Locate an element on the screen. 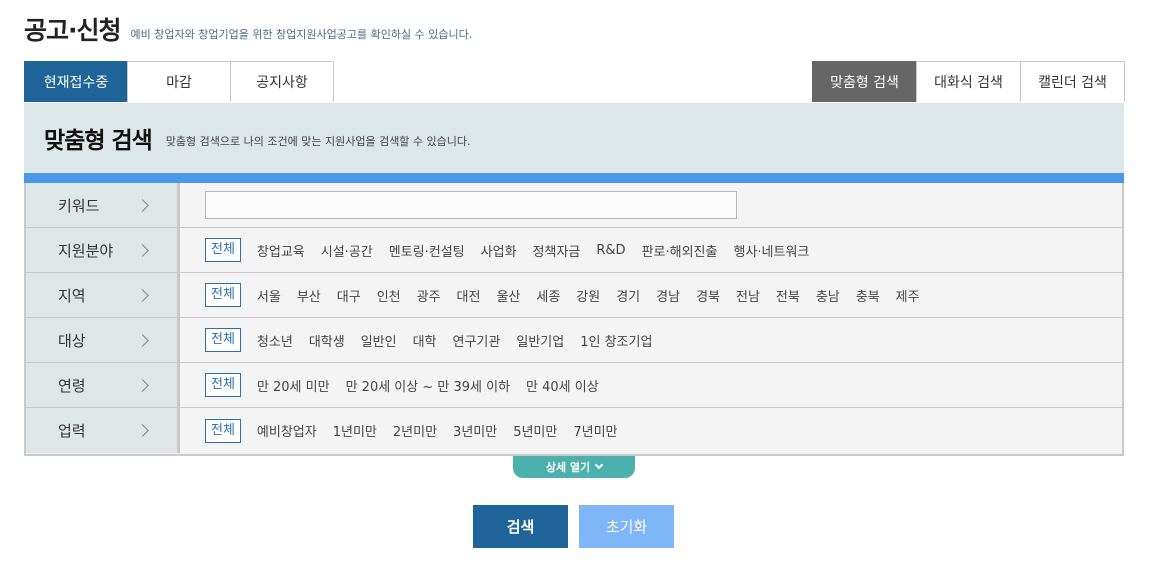 Image resolution: width=1166 pixels, height=562 pixels. option: 청소년 is located at coordinates (275, 340).